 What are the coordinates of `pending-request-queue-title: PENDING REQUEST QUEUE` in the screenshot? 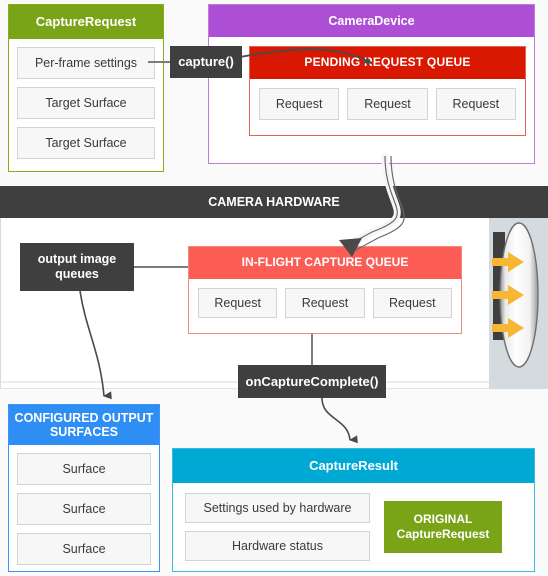 It's located at (387, 63).